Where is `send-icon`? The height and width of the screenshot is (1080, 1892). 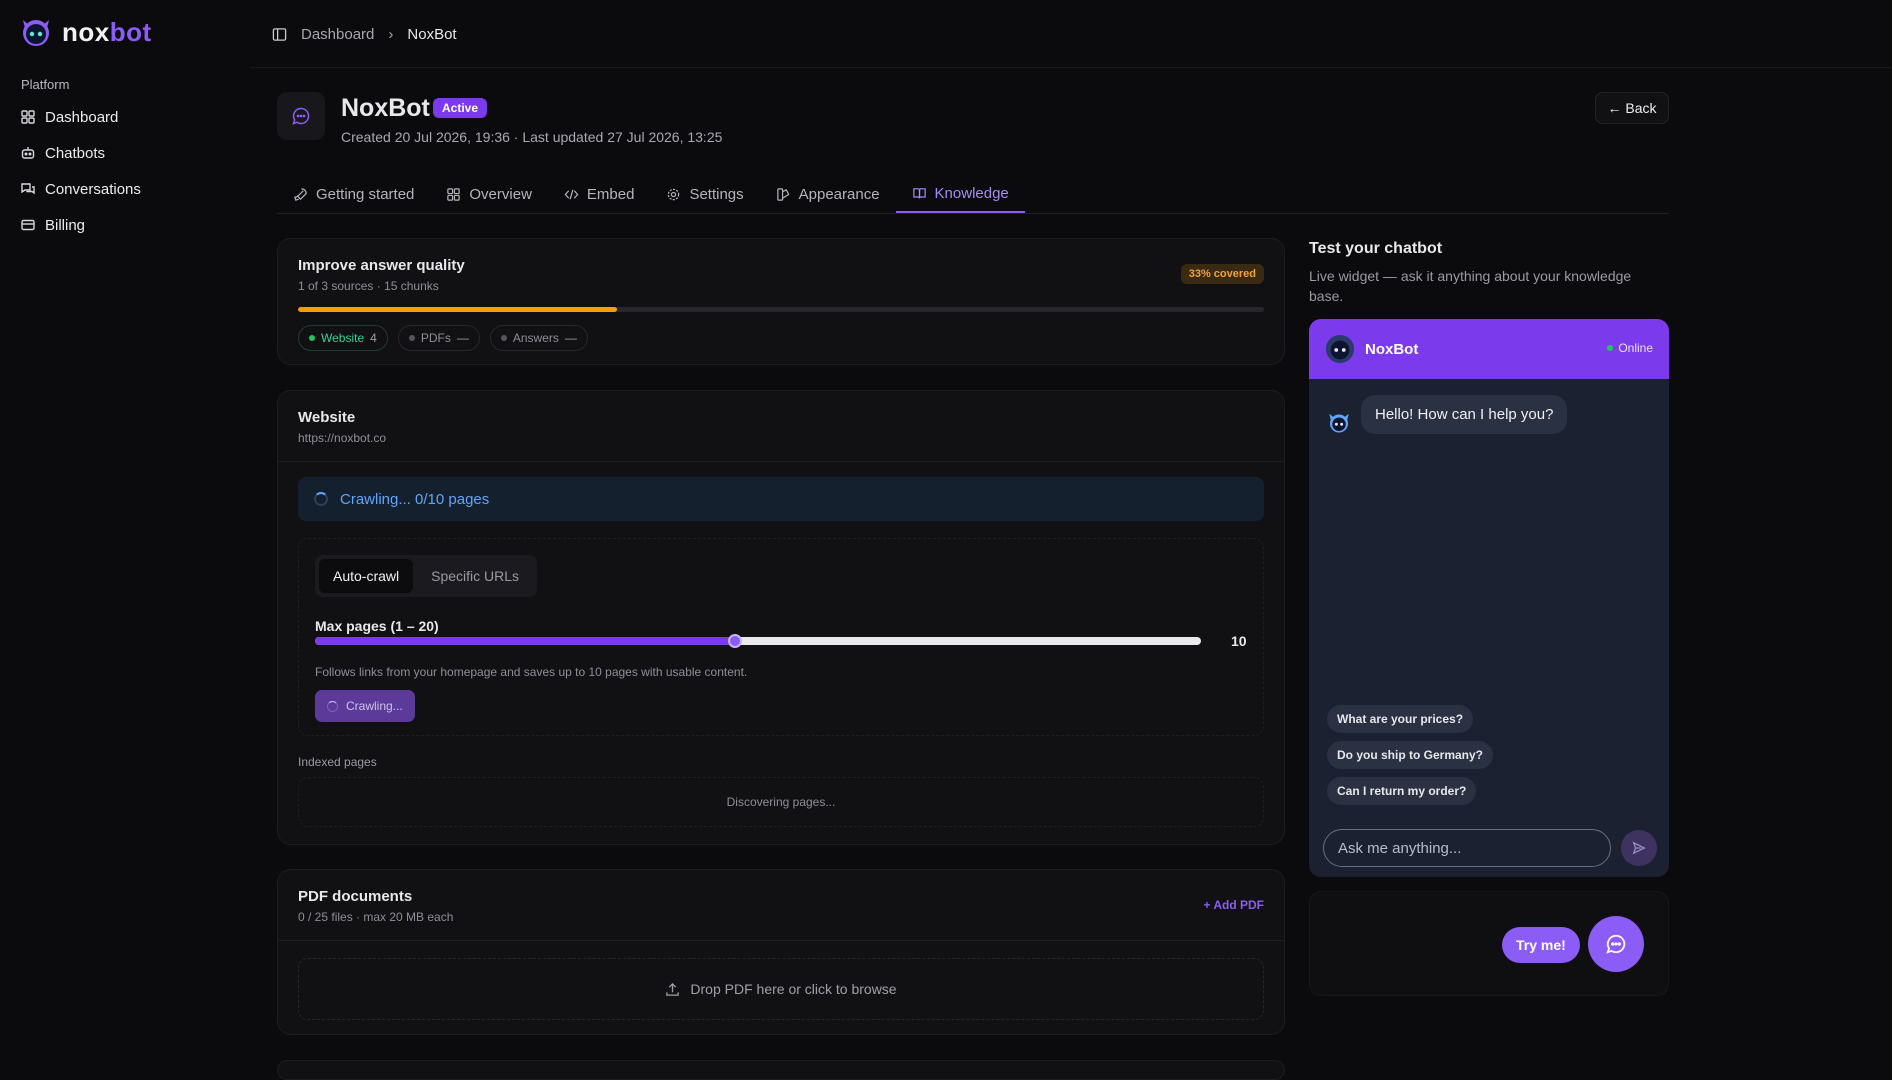 send-icon is located at coordinates (1639, 848).